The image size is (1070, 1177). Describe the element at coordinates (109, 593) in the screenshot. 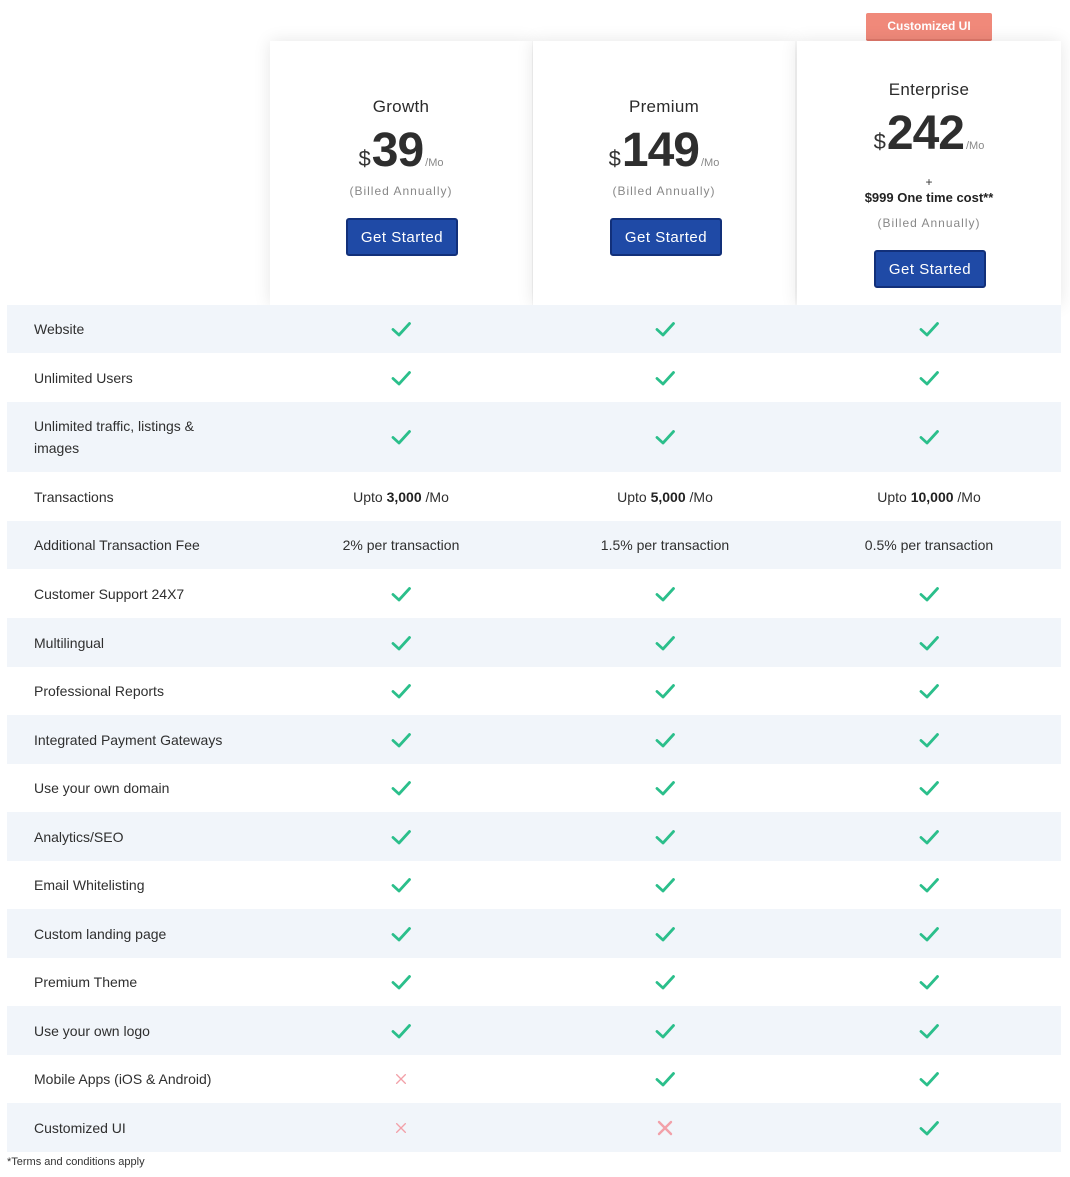

I see `feature-label: Customer Support 24X7` at that location.